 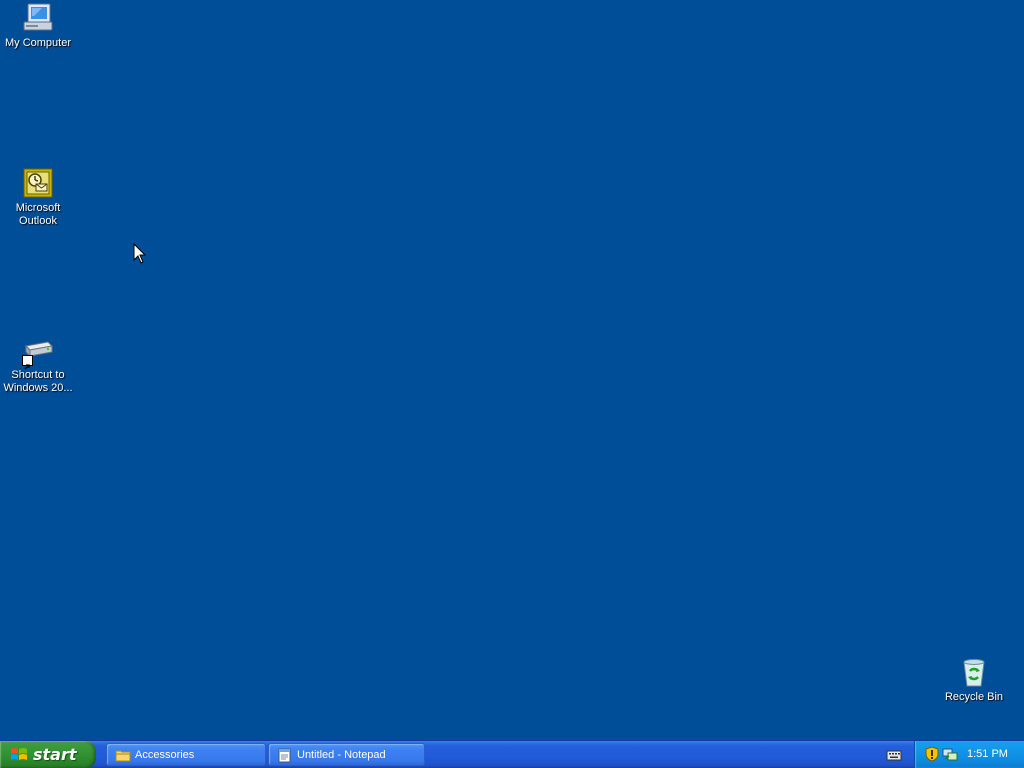 I want to click on start-button: start, so click(x=48, y=754).